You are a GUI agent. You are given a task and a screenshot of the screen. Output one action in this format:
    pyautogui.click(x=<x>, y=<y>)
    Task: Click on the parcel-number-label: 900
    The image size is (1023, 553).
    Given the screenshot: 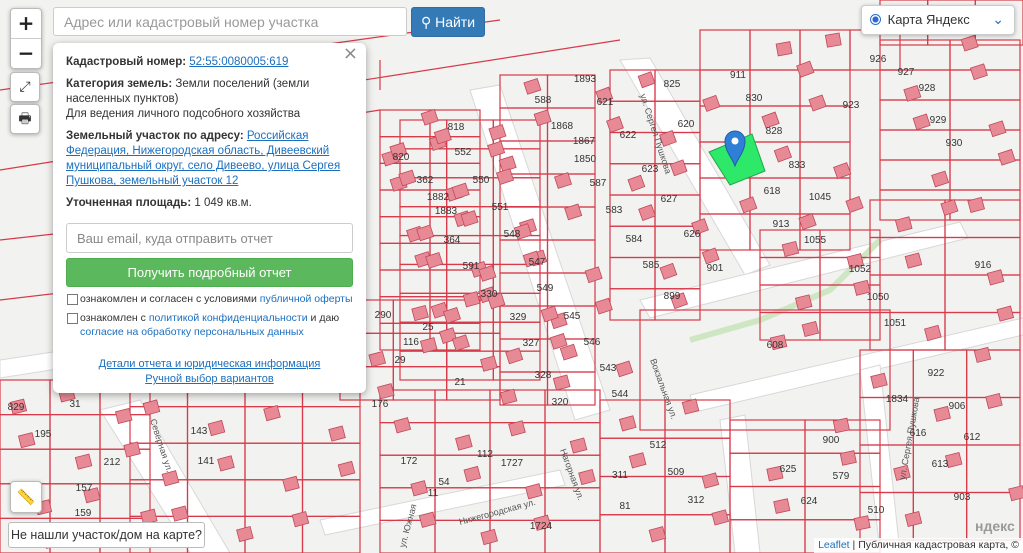 What is the action you would take?
    pyautogui.click(x=831, y=440)
    